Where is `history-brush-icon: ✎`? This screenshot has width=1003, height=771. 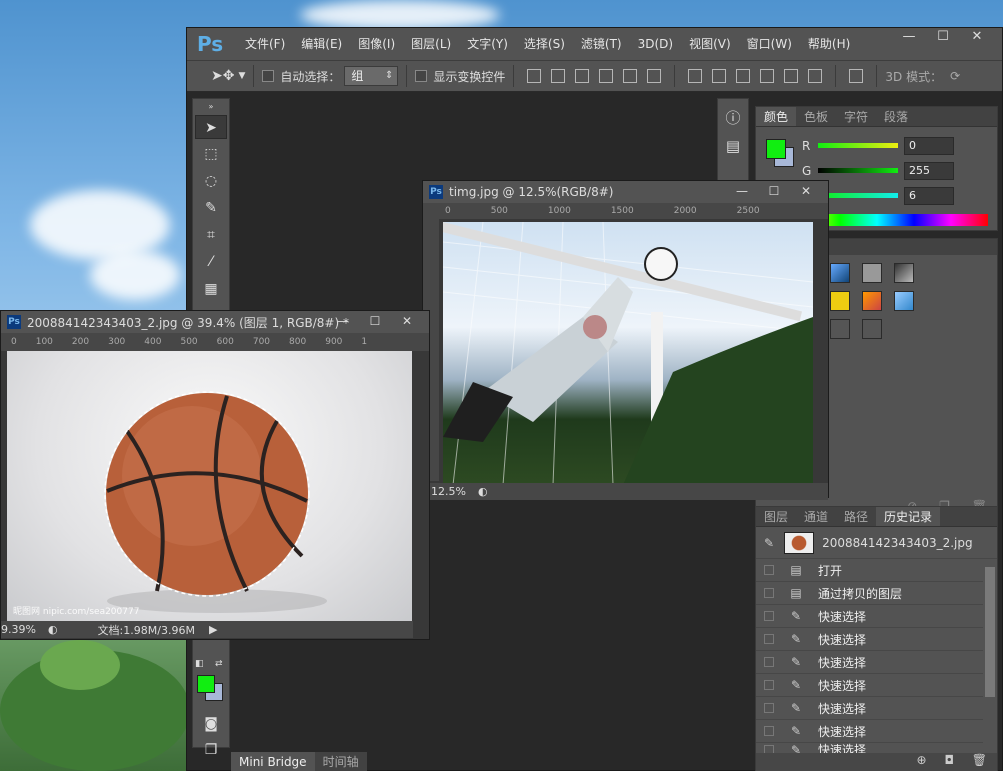 history-brush-icon: ✎ is located at coordinates (769, 543).